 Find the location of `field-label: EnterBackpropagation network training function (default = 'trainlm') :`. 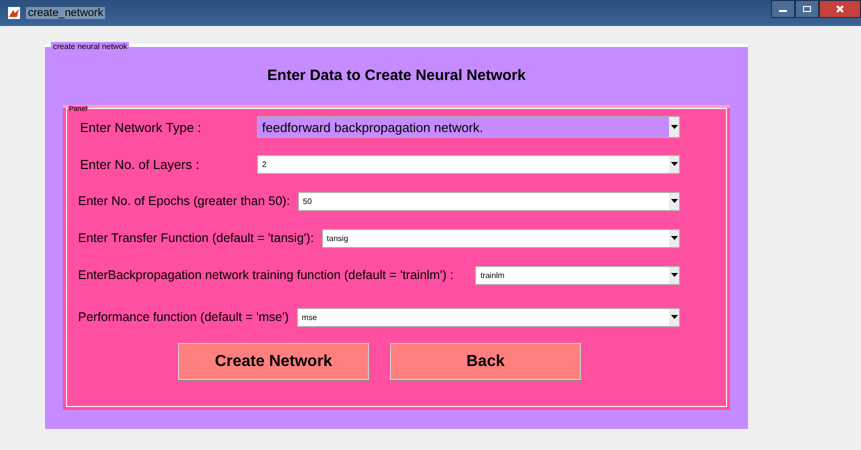

field-label: EnterBackpropagation network training function (default = 'trainlm') : is located at coordinates (266, 275).